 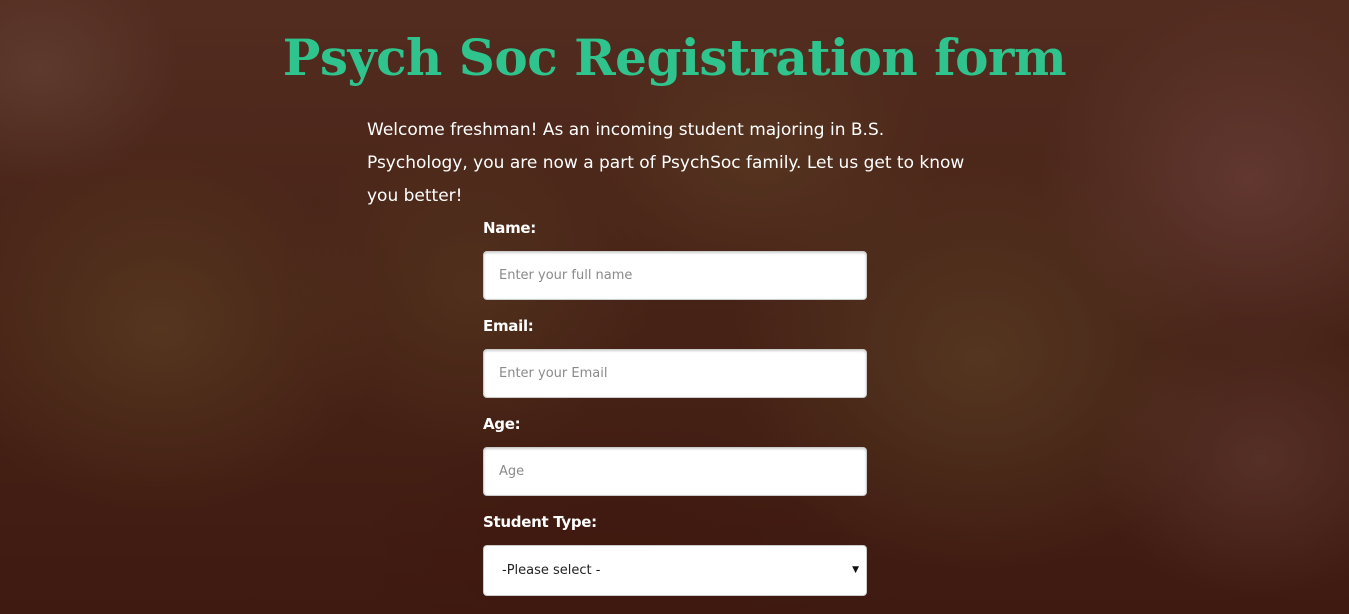 I want to click on student-type-field-group: Student Type: -Please select - ▼, so click(x=675, y=554).